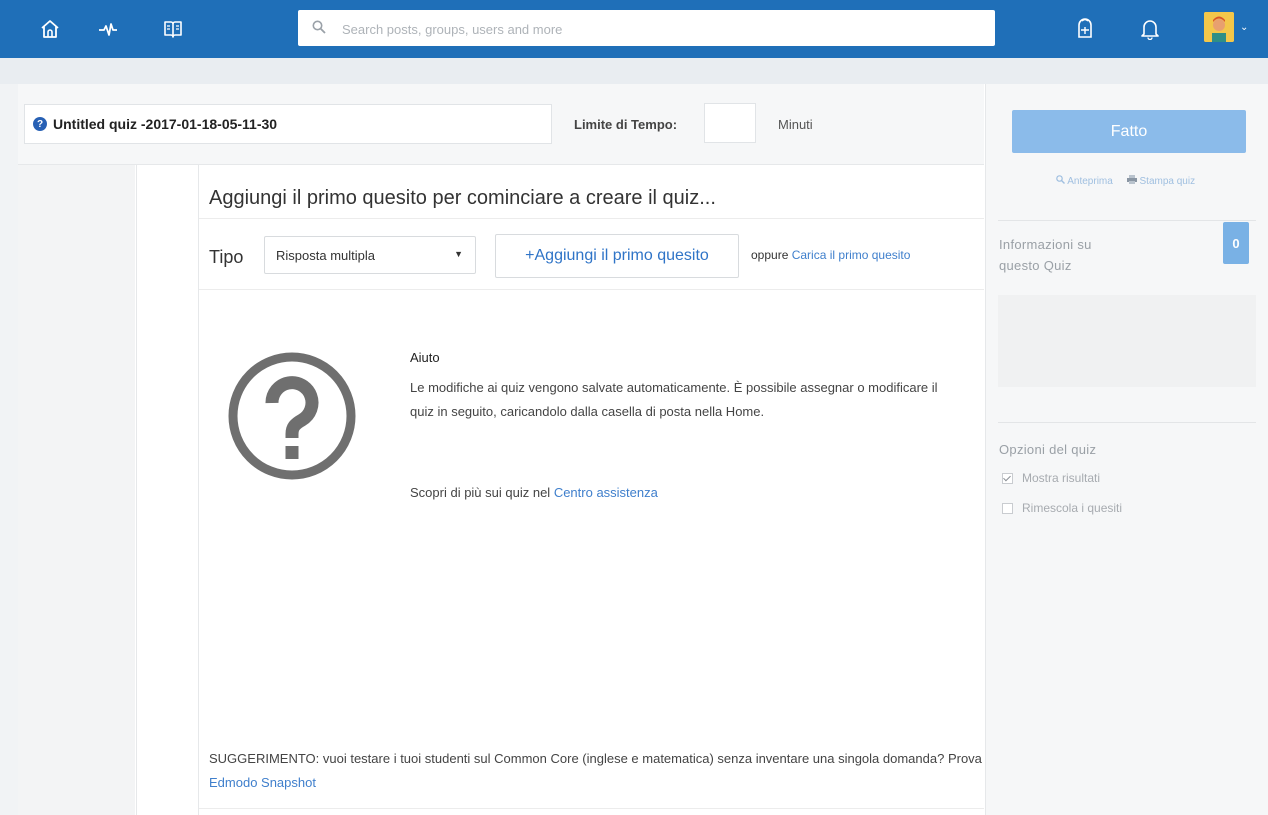 This screenshot has width=1268, height=815. Describe the element at coordinates (1086, 181) in the screenshot. I see `preview-link: Anteprima` at that location.